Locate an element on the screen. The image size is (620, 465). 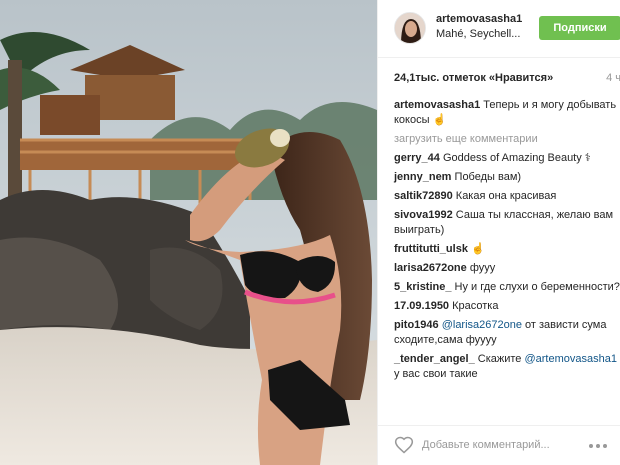
comment-text-continued: у вас свои такие is located at coordinates (436, 374).